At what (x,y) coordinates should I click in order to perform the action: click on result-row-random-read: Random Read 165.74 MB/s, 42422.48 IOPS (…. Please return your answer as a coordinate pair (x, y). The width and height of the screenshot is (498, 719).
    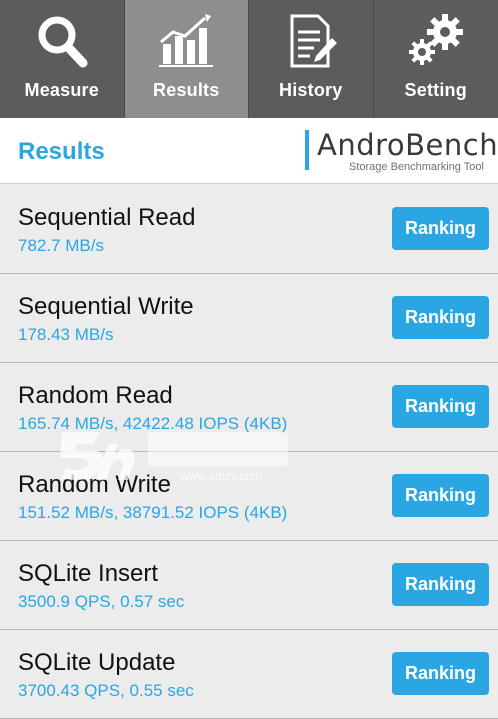
    Looking at the image, I should click on (249, 407).